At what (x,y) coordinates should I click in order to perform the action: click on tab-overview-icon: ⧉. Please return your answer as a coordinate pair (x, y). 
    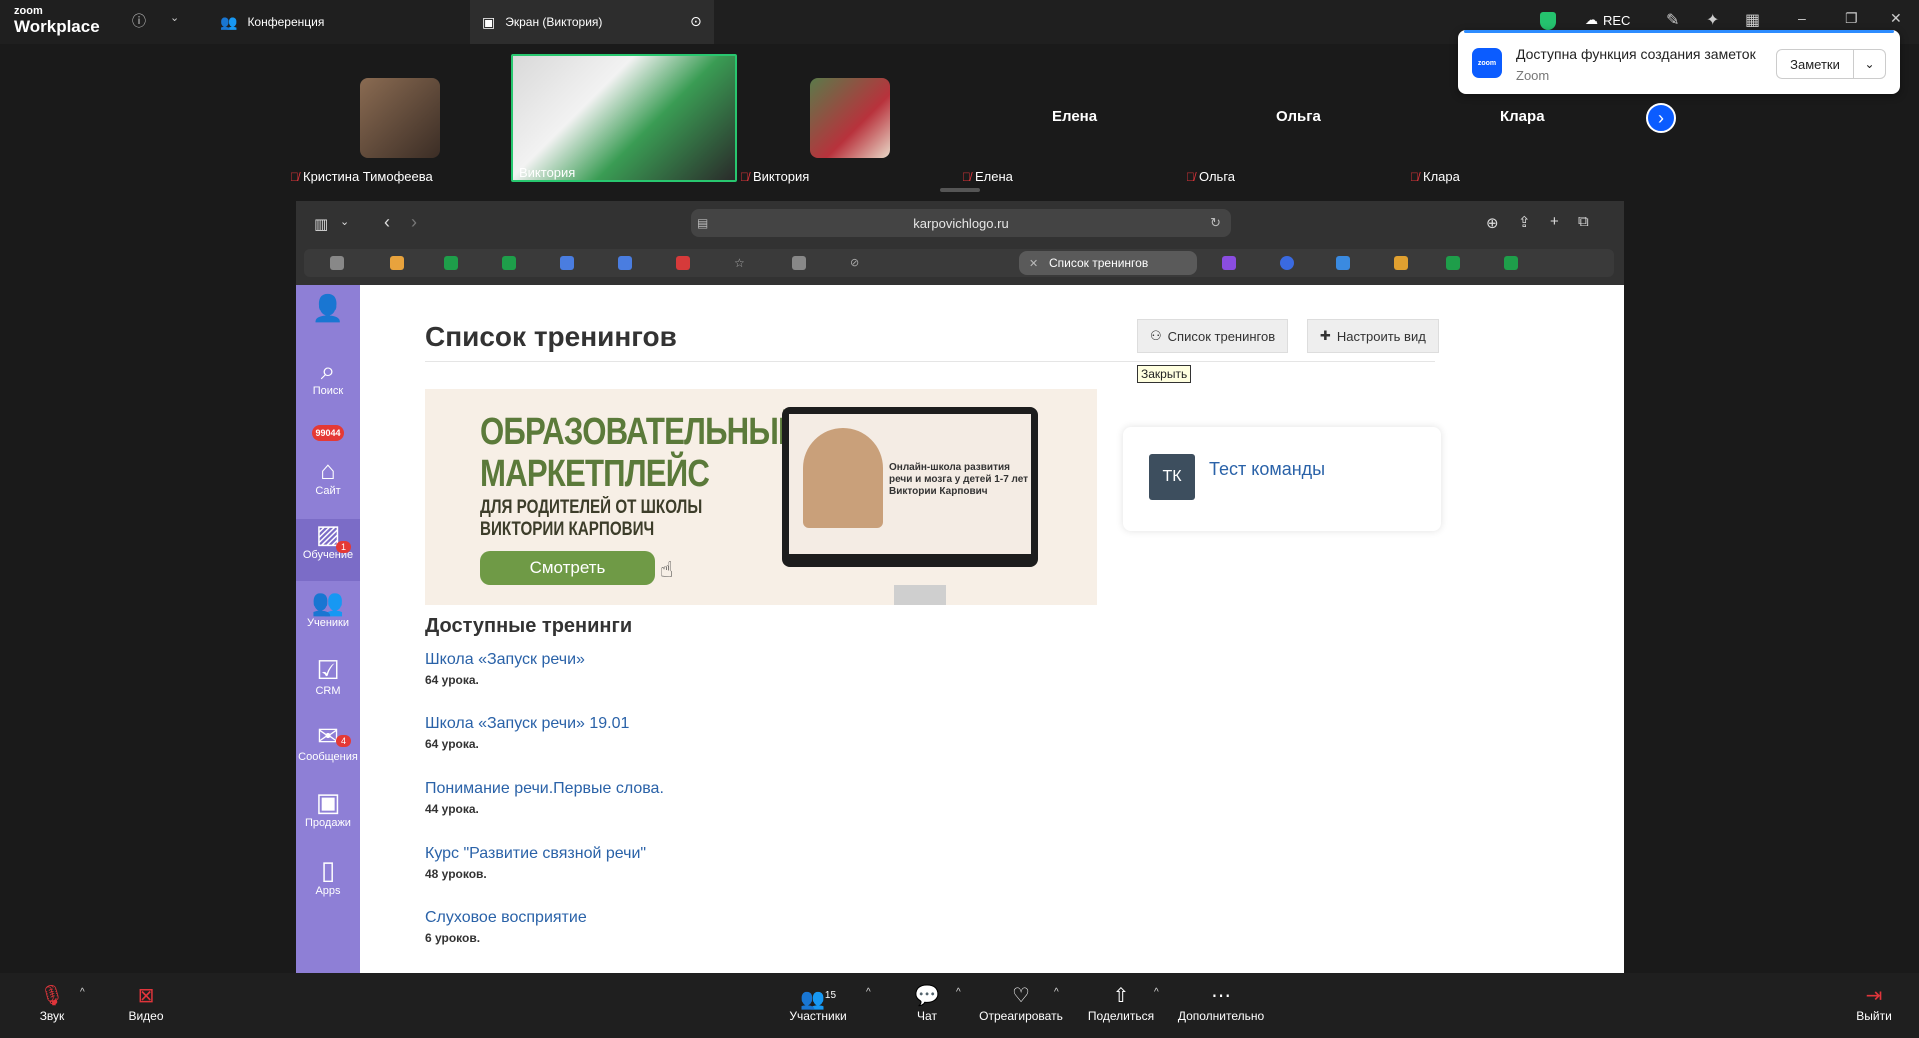
    Looking at the image, I should click on (1583, 221).